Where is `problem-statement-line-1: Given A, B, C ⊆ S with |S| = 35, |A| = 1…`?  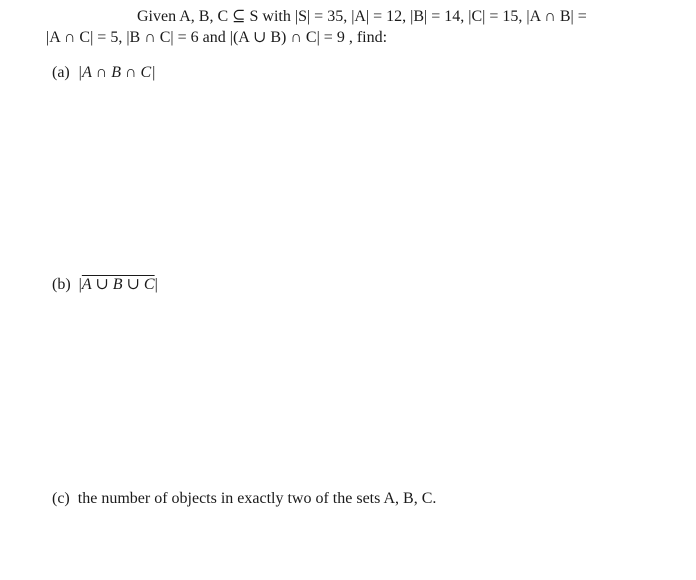
problem-statement-line-1: Given A, B, C ⊆ S with |S| = 35, |A| = 1… is located at coordinates (362, 16).